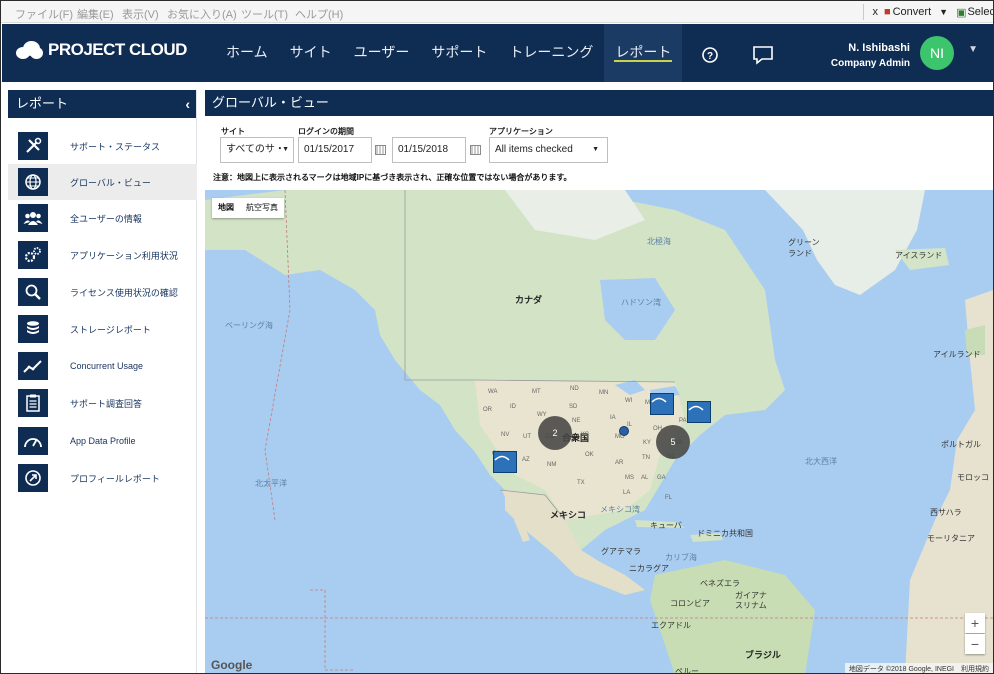  I want to click on sidebar-item-app-usage: アプリケーション利用状況, so click(102, 255).